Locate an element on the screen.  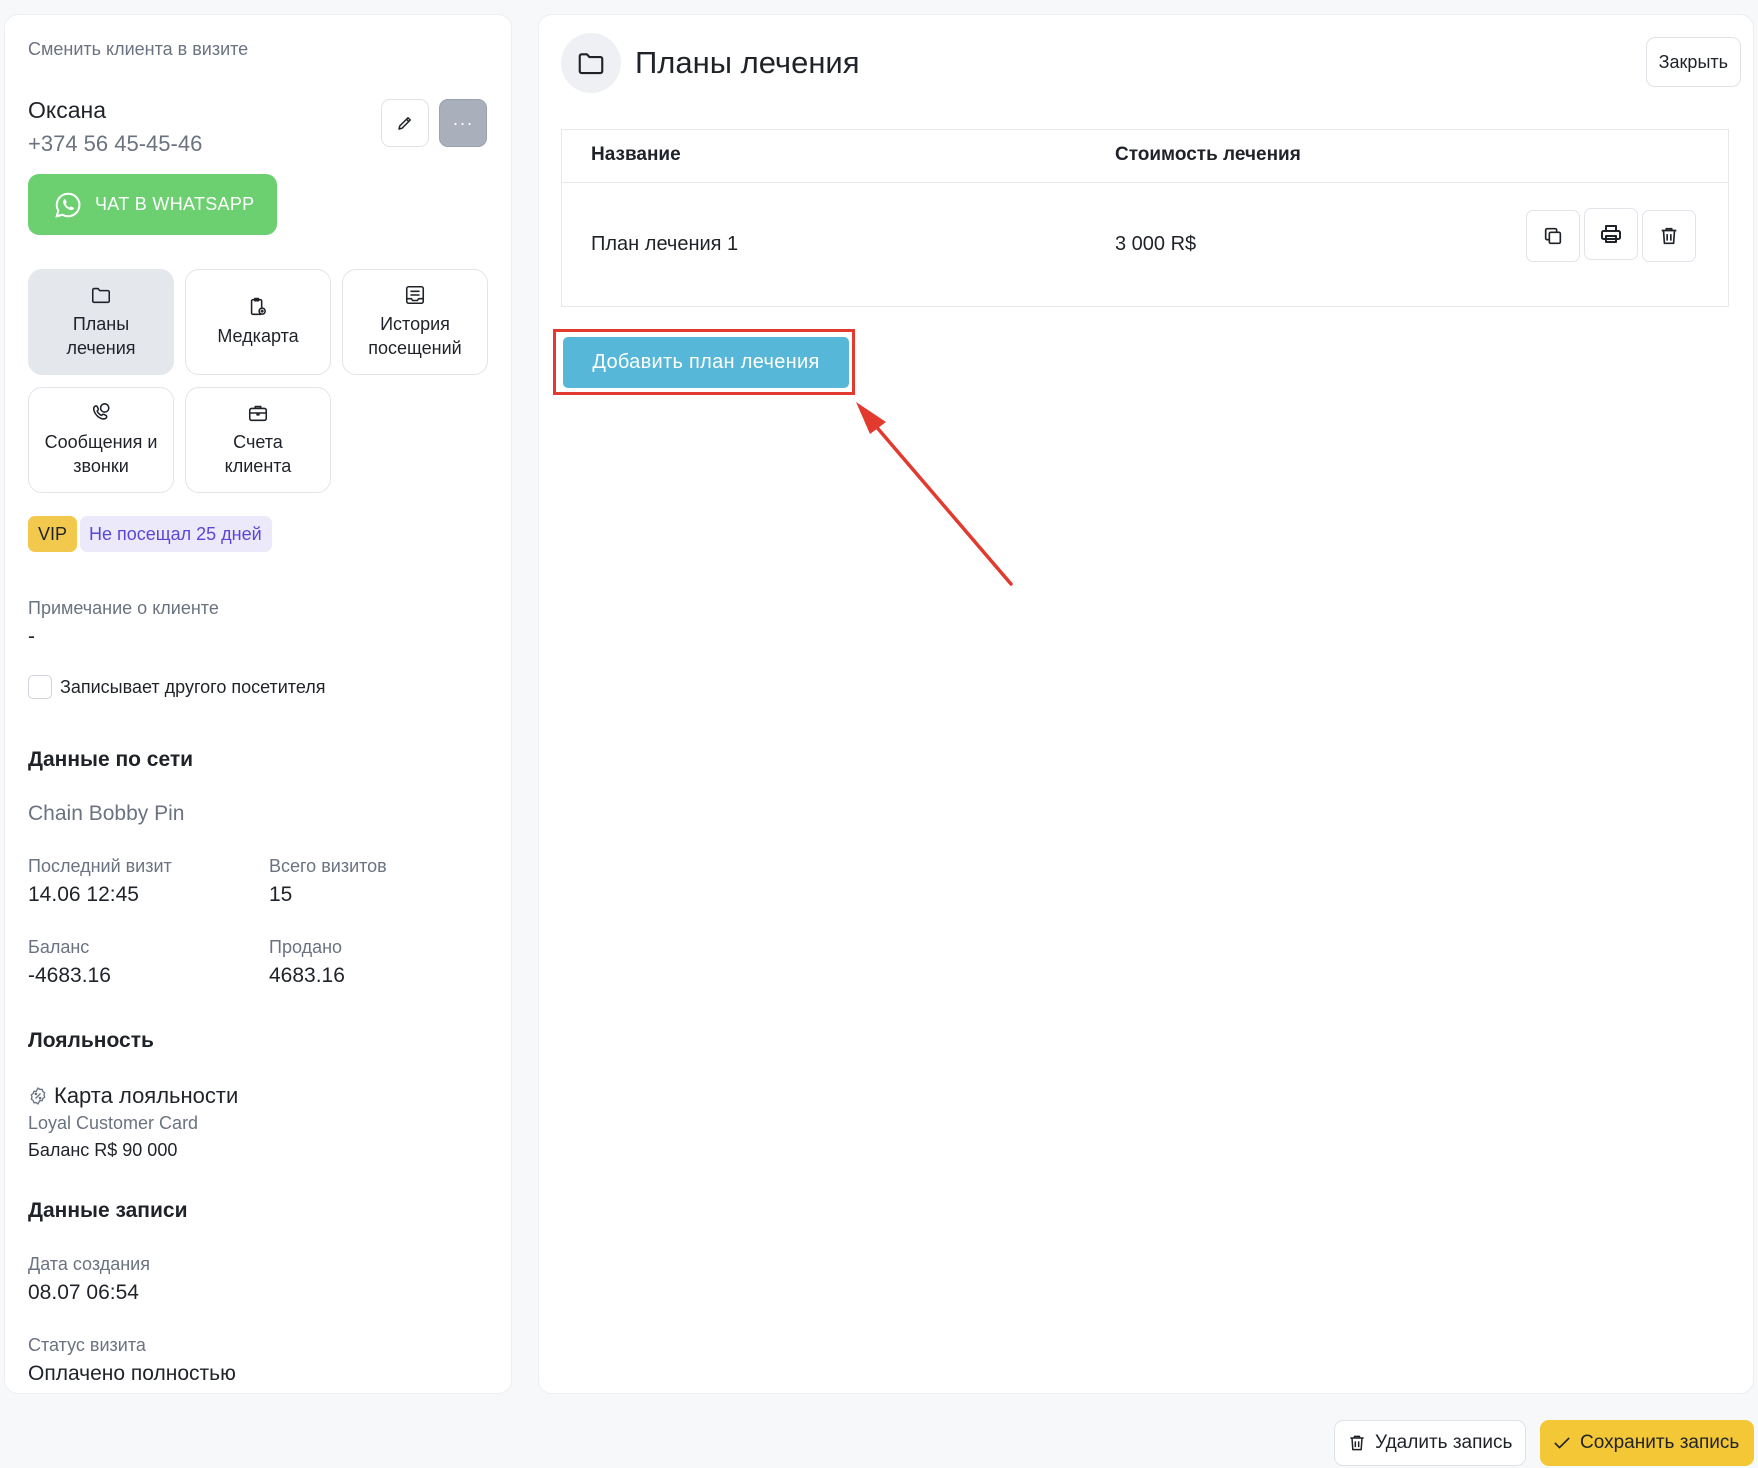
save-record-label: Сохранить запись is located at coordinates (1660, 1442).